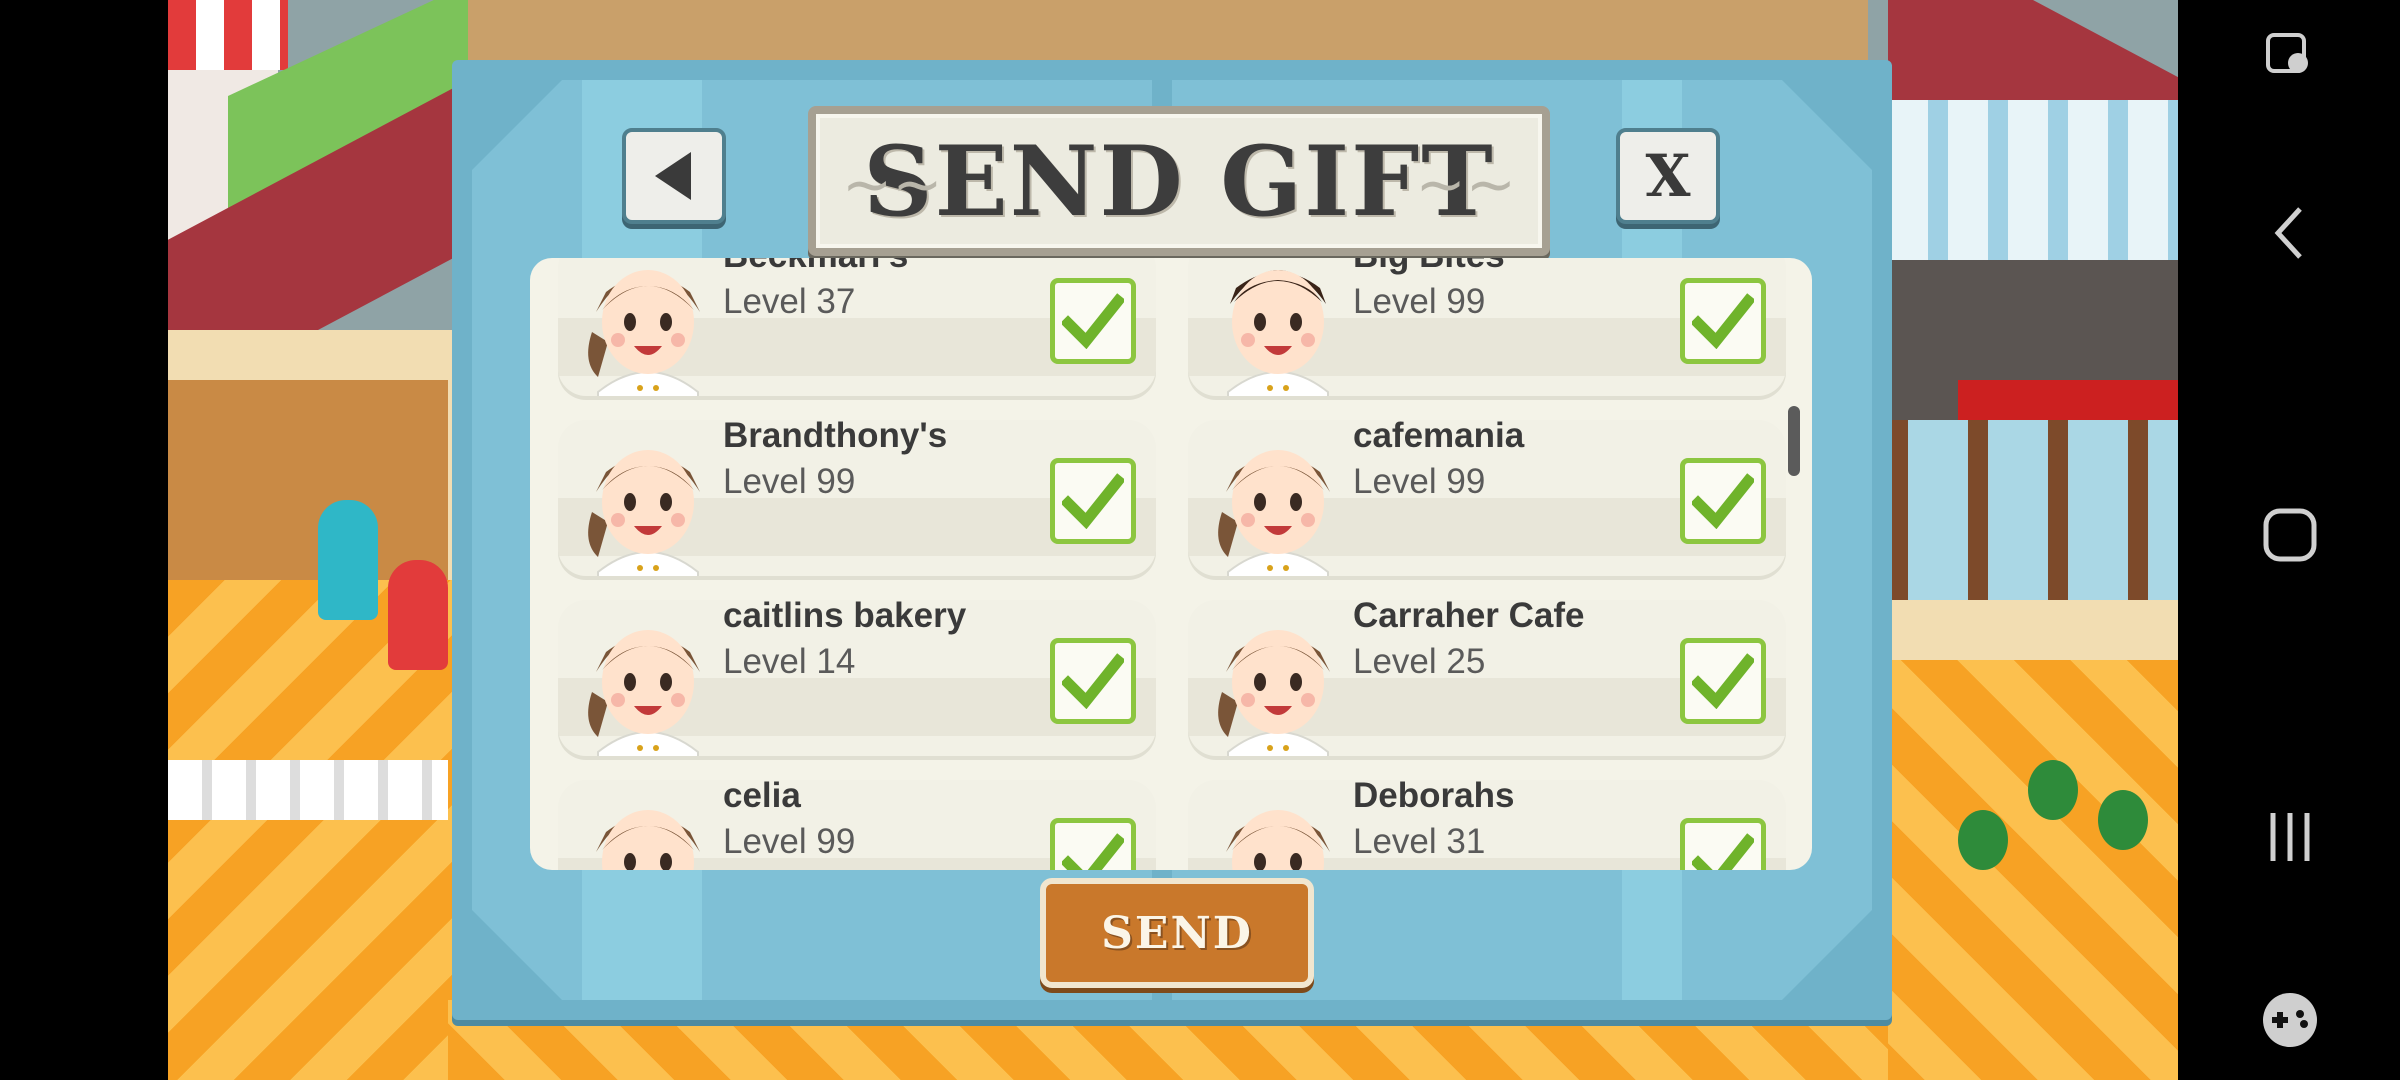 This screenshot has height=1080, width=2400. Describe the element at coordinates (2290, 233) in the screenshot. I see `nav-back-icon` at that location.